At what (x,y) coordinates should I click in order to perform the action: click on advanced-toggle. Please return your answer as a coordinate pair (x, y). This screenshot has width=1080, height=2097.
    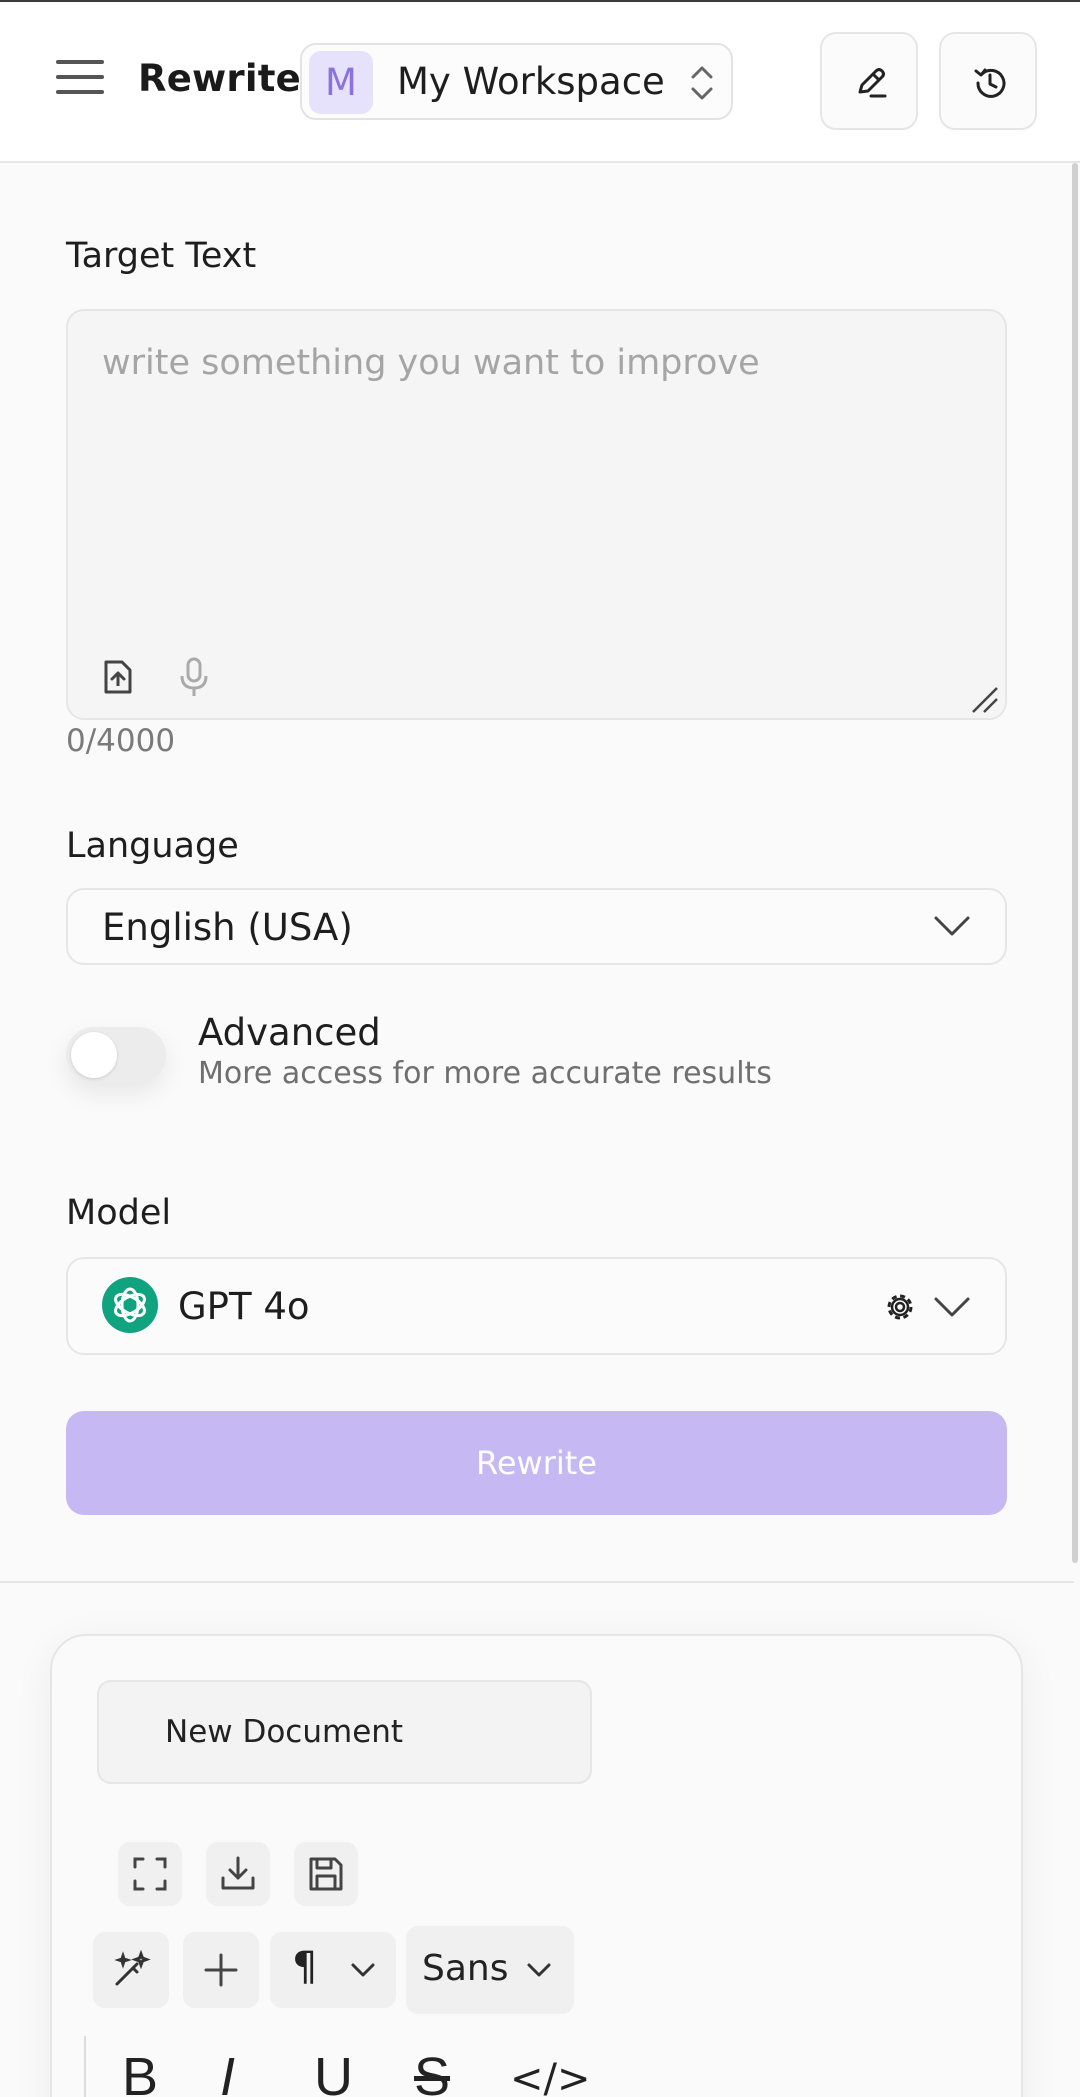
    Looking at the image, I should click on (116, 1055).